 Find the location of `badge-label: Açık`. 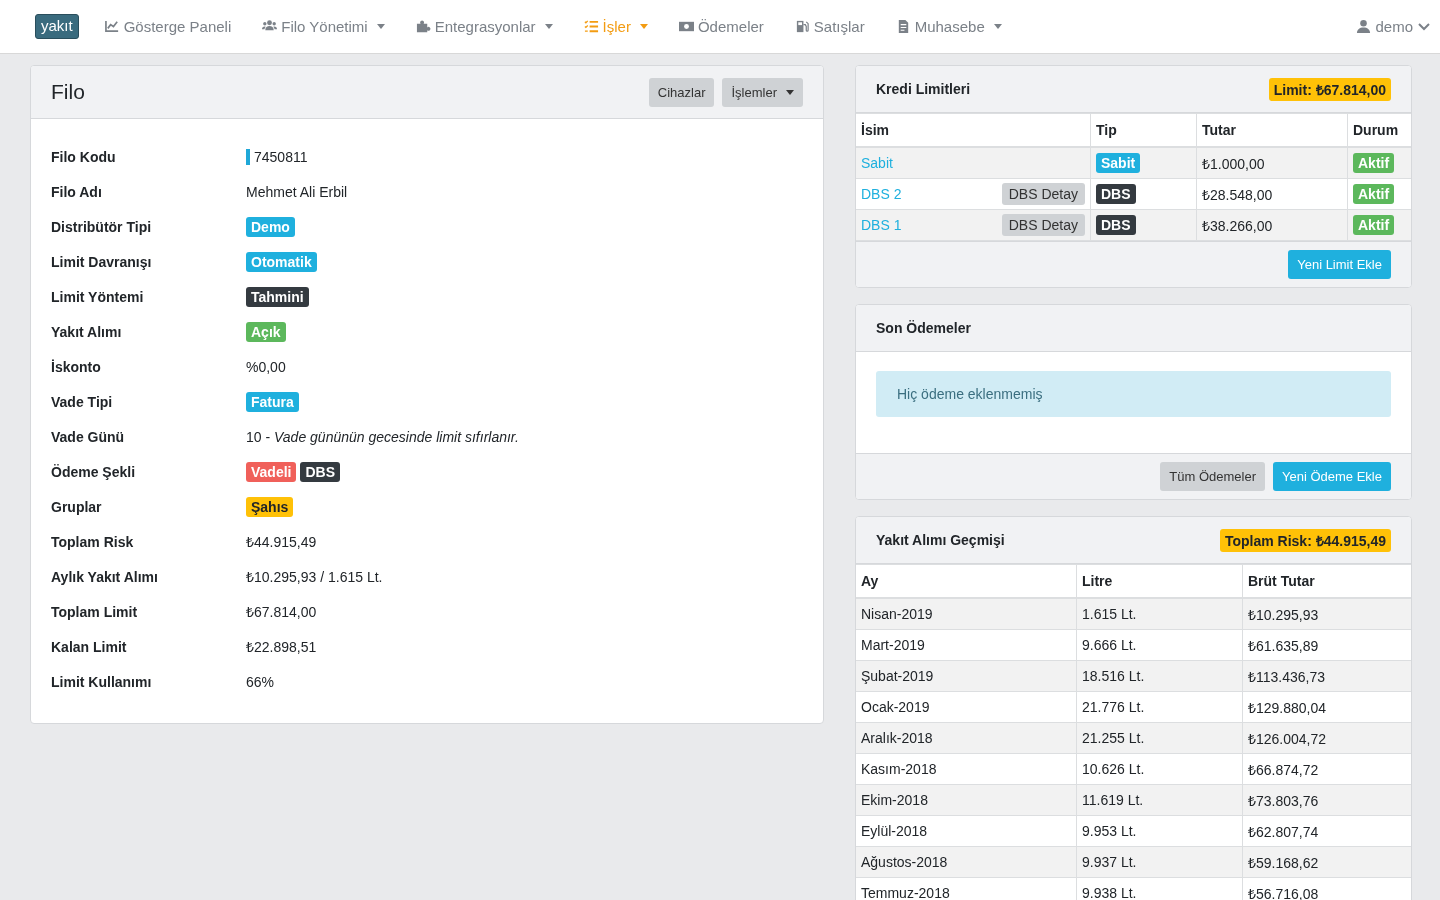

badge-label: Açık is located at coordinates (266, 331).